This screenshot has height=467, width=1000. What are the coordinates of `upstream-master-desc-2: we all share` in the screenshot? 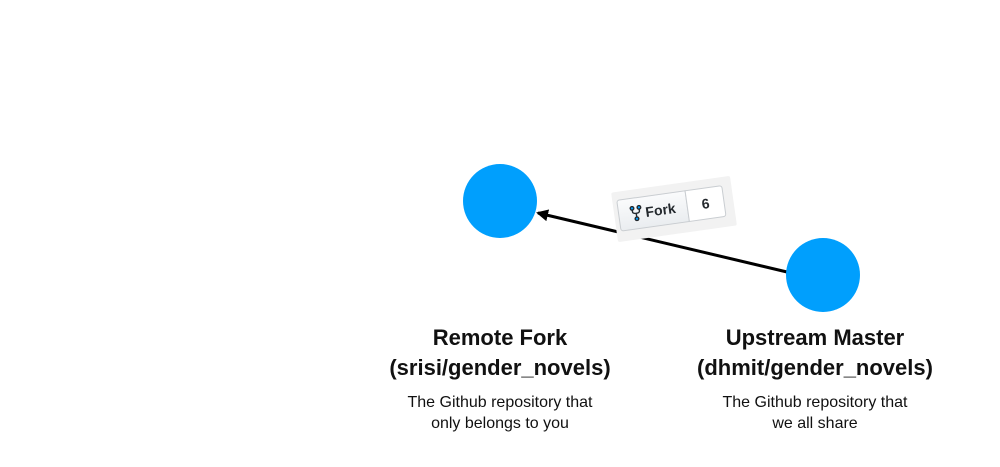 It's located at (815, 423).